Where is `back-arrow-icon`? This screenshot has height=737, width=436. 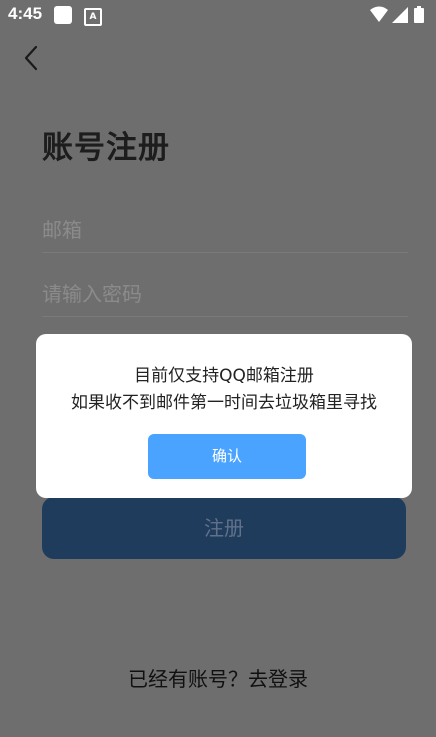 back-arrow-icon is located at coordinates (32, 58).